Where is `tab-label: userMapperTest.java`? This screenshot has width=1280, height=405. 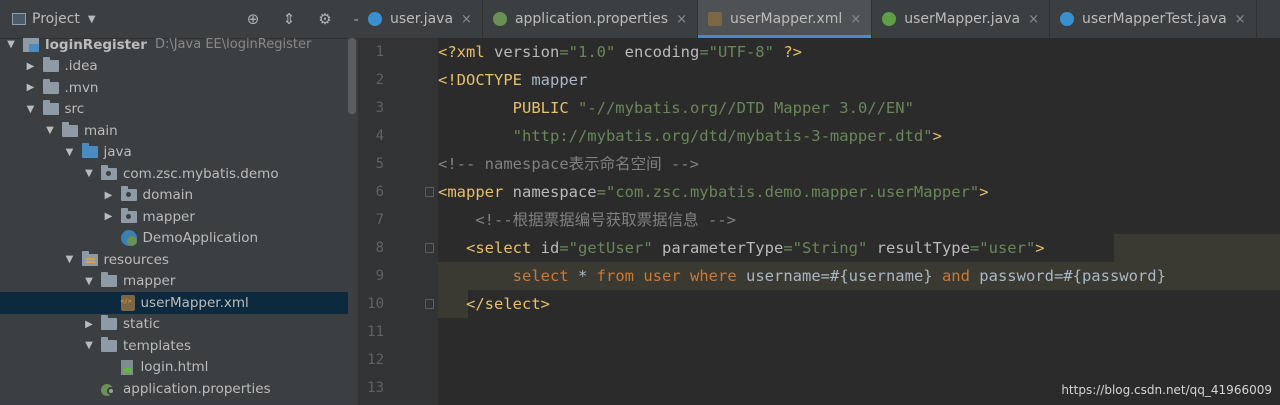
tab-label: userMapperTest.java is located at coordinates (1154, 19).